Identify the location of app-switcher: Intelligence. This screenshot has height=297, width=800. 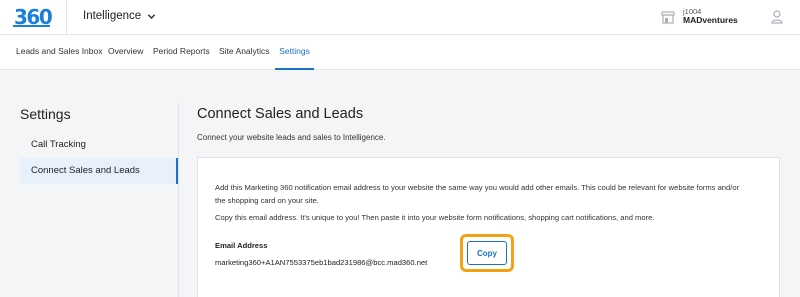
(119, 16).